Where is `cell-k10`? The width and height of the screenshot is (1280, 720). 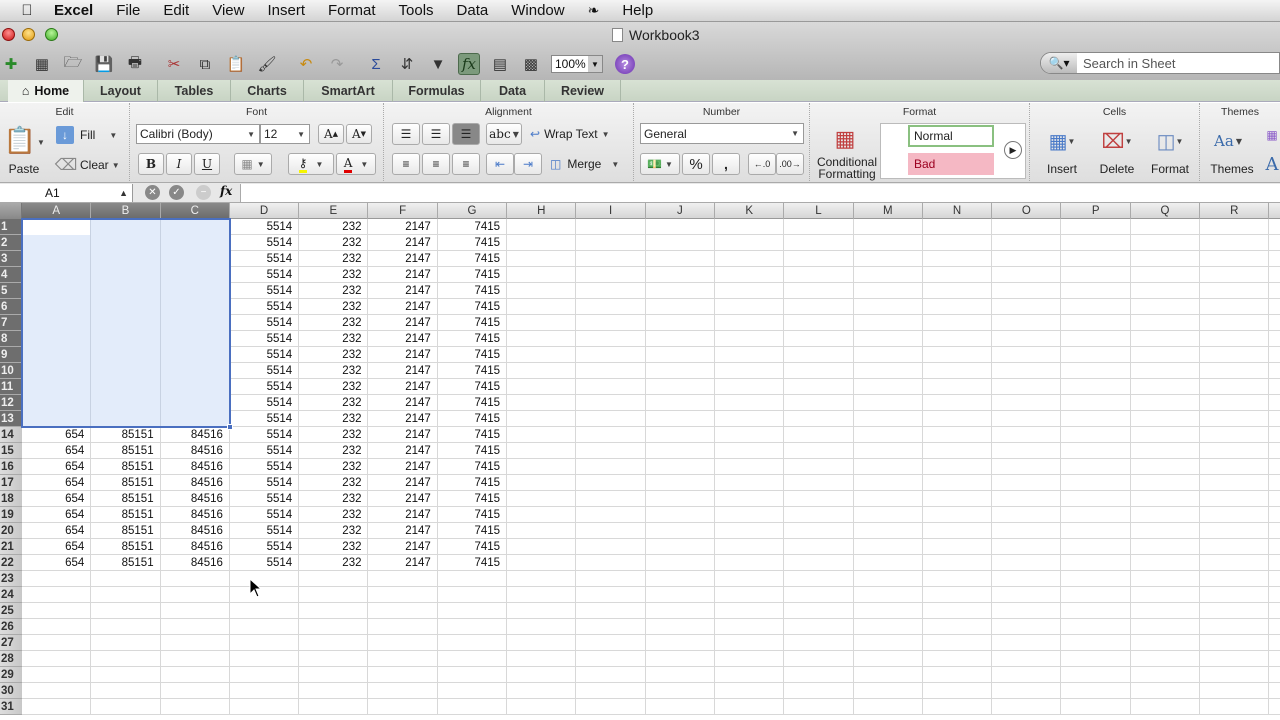
cell-k10 is located at coordinates (750, 371).